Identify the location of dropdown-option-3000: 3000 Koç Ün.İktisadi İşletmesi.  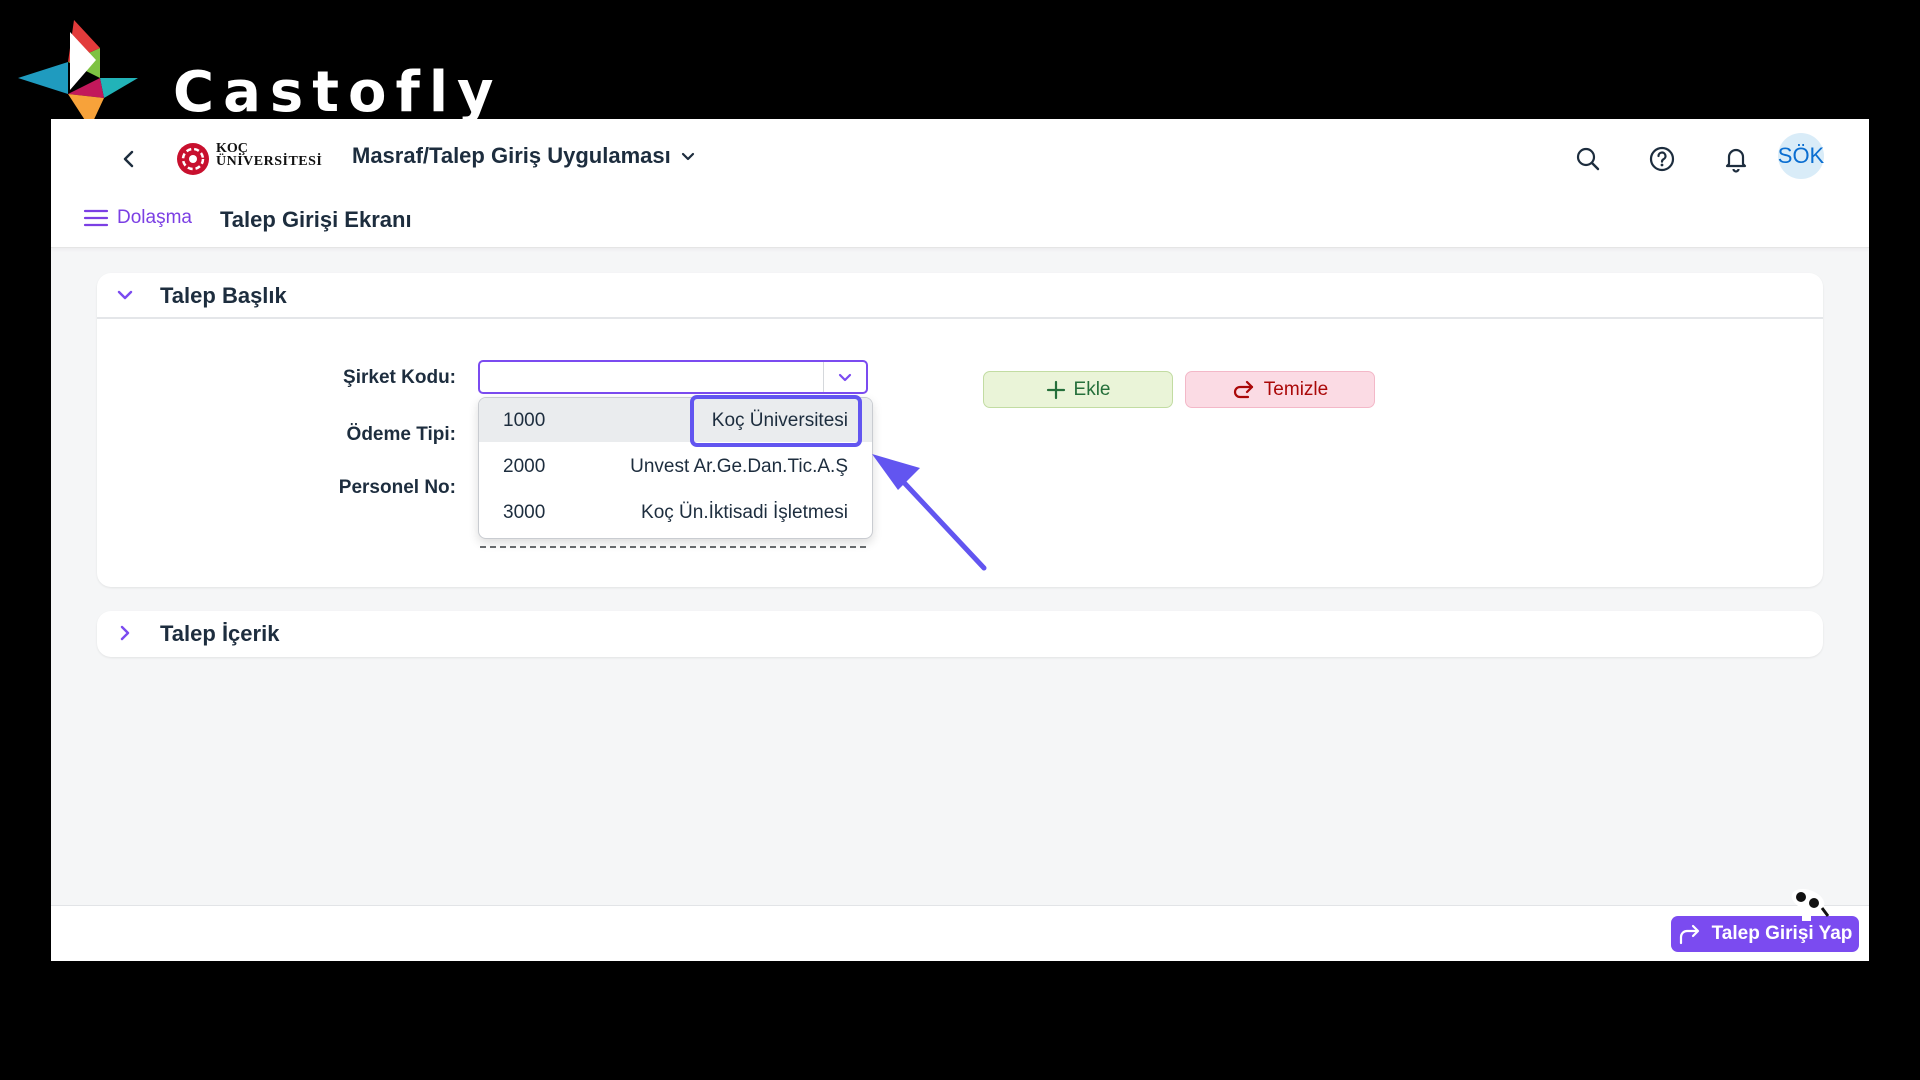
(675, 512).